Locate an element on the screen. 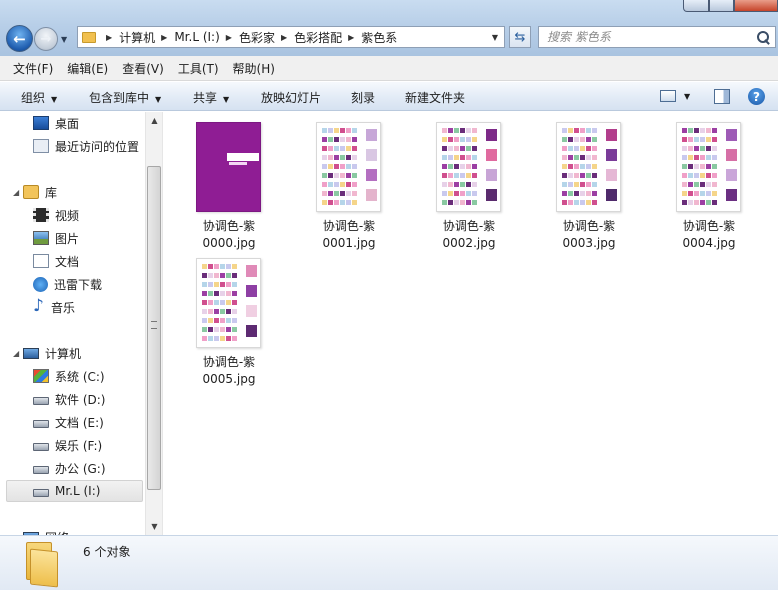  search-box is located at coordinates (657, 37).